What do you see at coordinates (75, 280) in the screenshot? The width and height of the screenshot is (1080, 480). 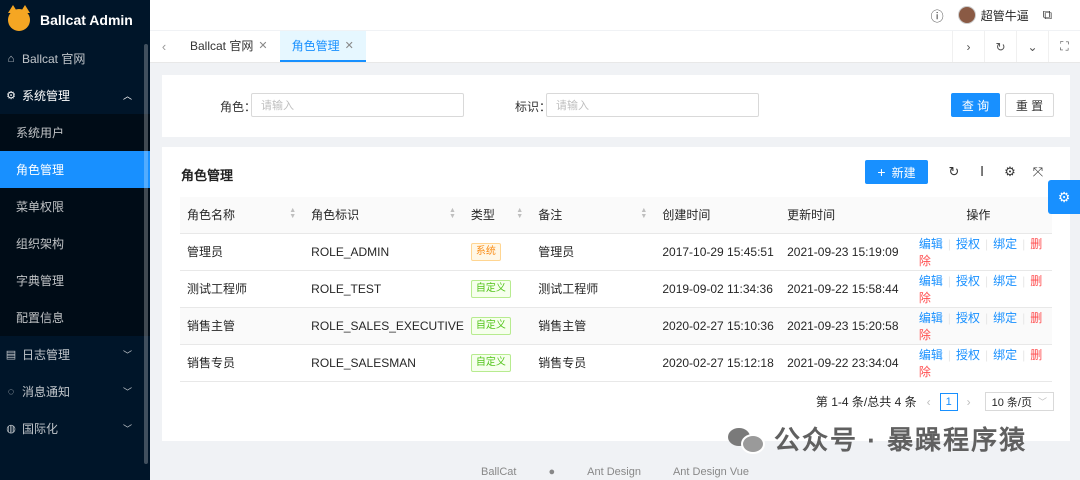 I see `sidebar-item-dictionary: 字典管理` at bounding box center [75, 280].